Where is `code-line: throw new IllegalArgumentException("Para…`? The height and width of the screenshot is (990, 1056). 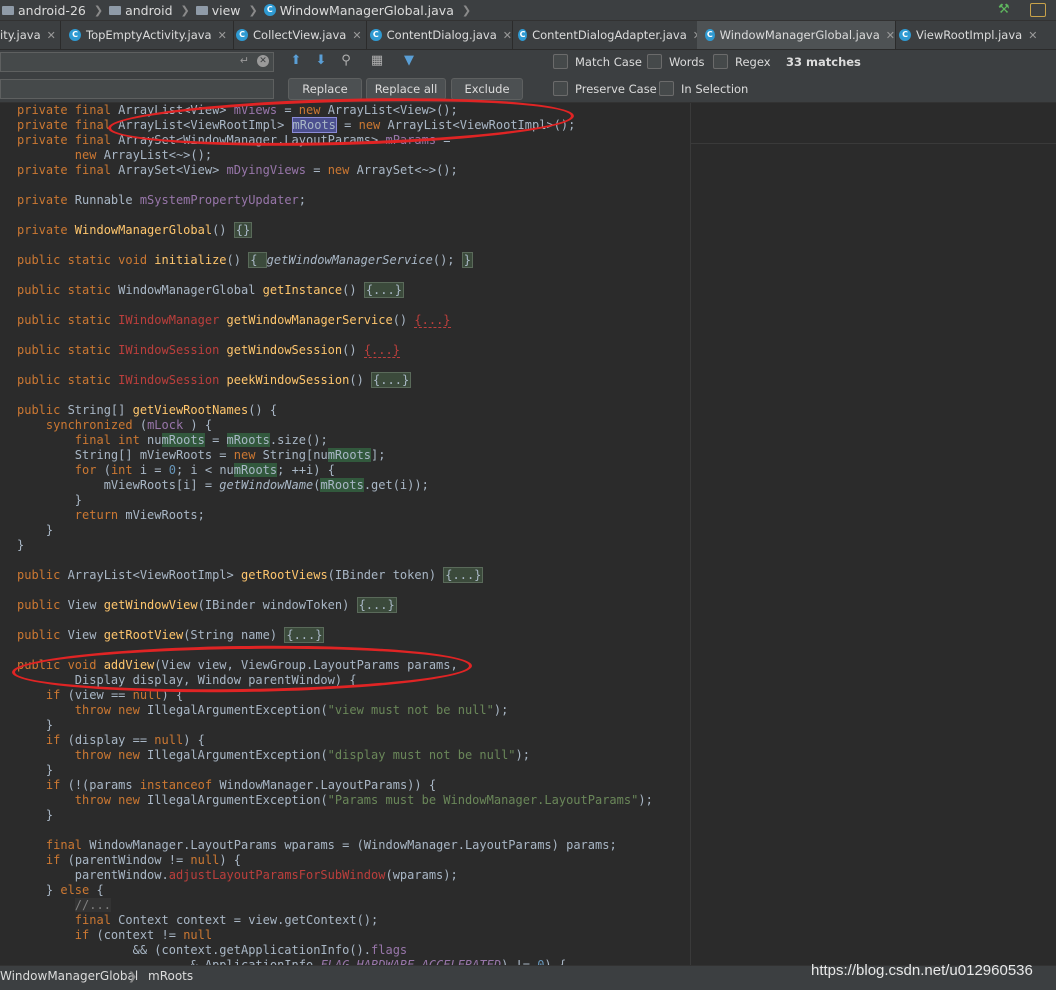
code-line: throw new IllegalArgumentException("Para… is located at coordinates (345, 800).